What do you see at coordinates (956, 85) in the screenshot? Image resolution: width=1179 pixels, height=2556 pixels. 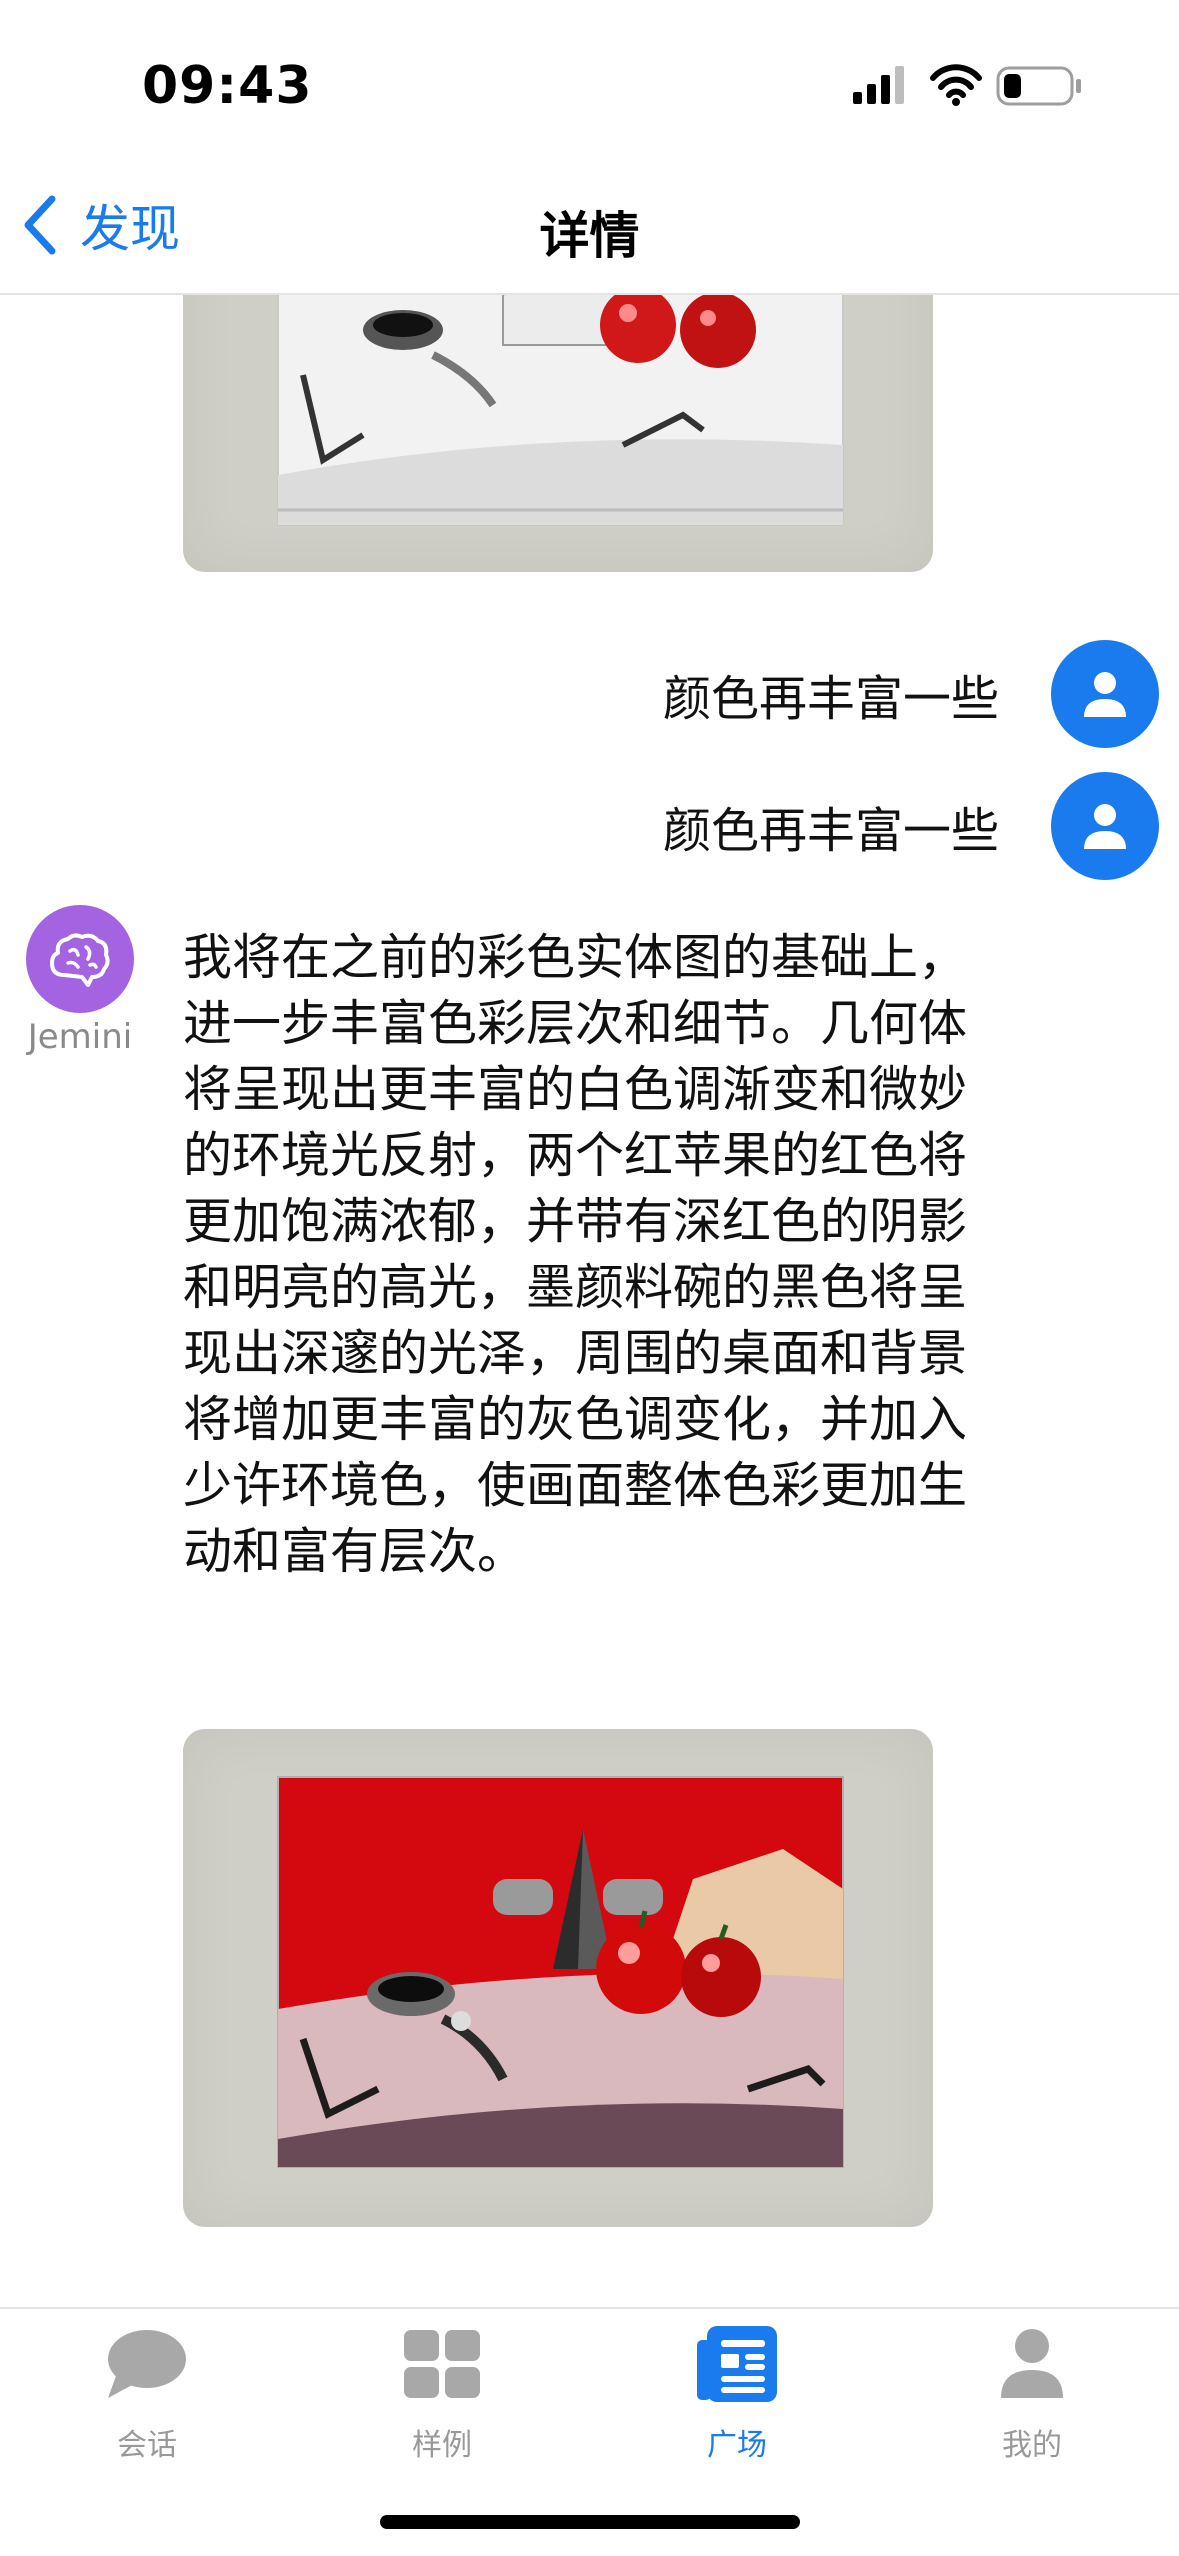 I see `wifi-icon` at bounding box center [956, 85].